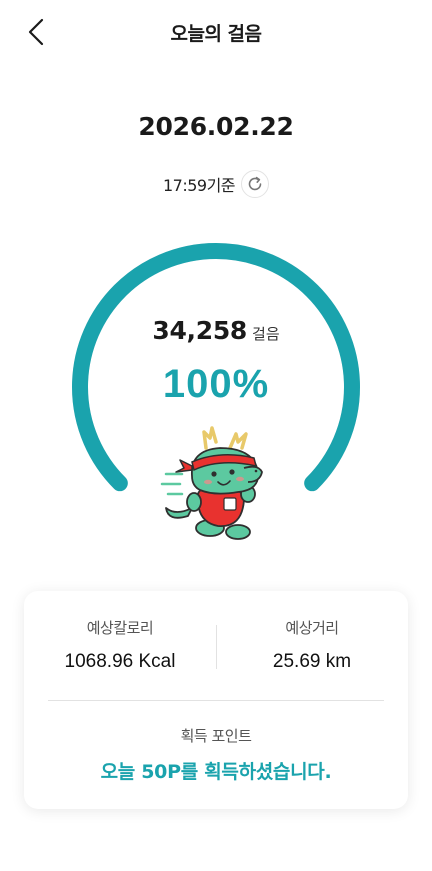  Describe the element at coordinates (120, 645) in the screenshot. I see `calories-stat: 예상칼로리 1068.96 Kcal` at that location.